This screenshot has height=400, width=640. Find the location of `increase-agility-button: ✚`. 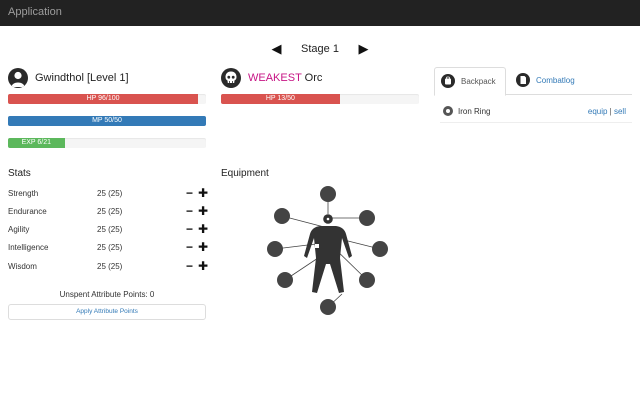

increase-agility-button: ✚ is located at coordinates (203, 229).